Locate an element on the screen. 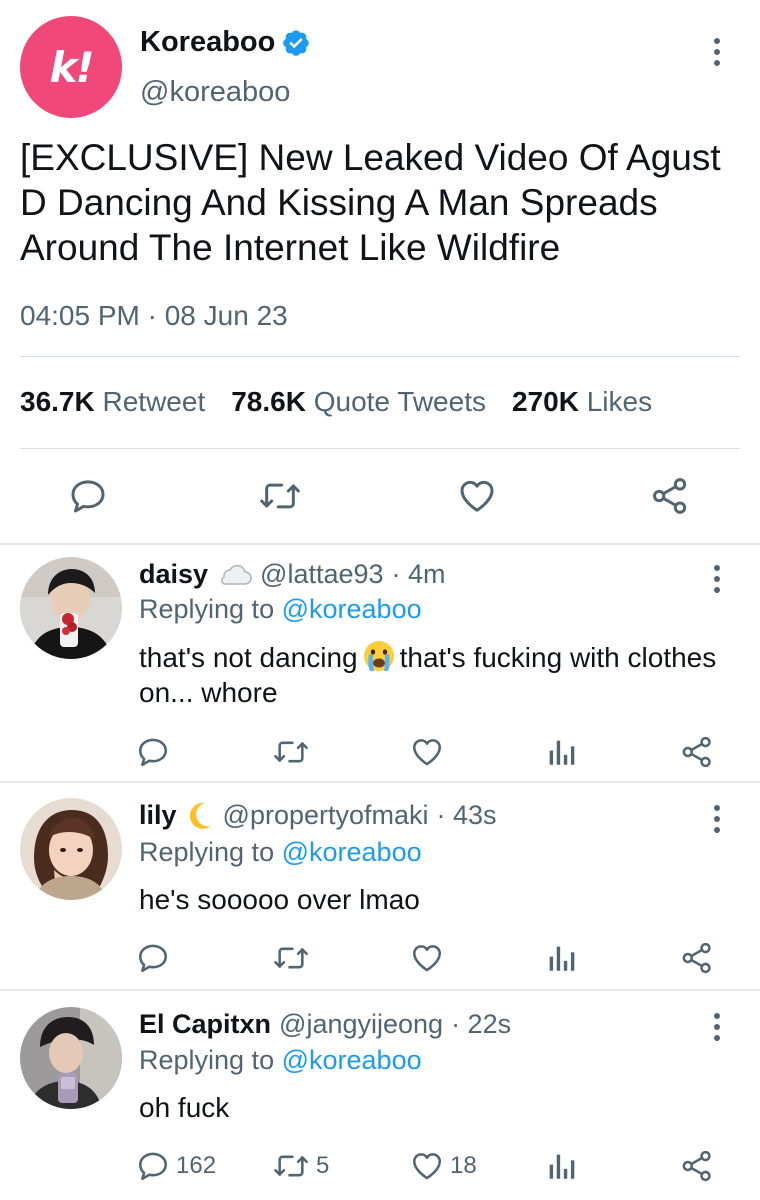 Image resolution: width=760 pixels, height=1200 pixels. avatar-logo: k! is located at coordinates (71, 67).